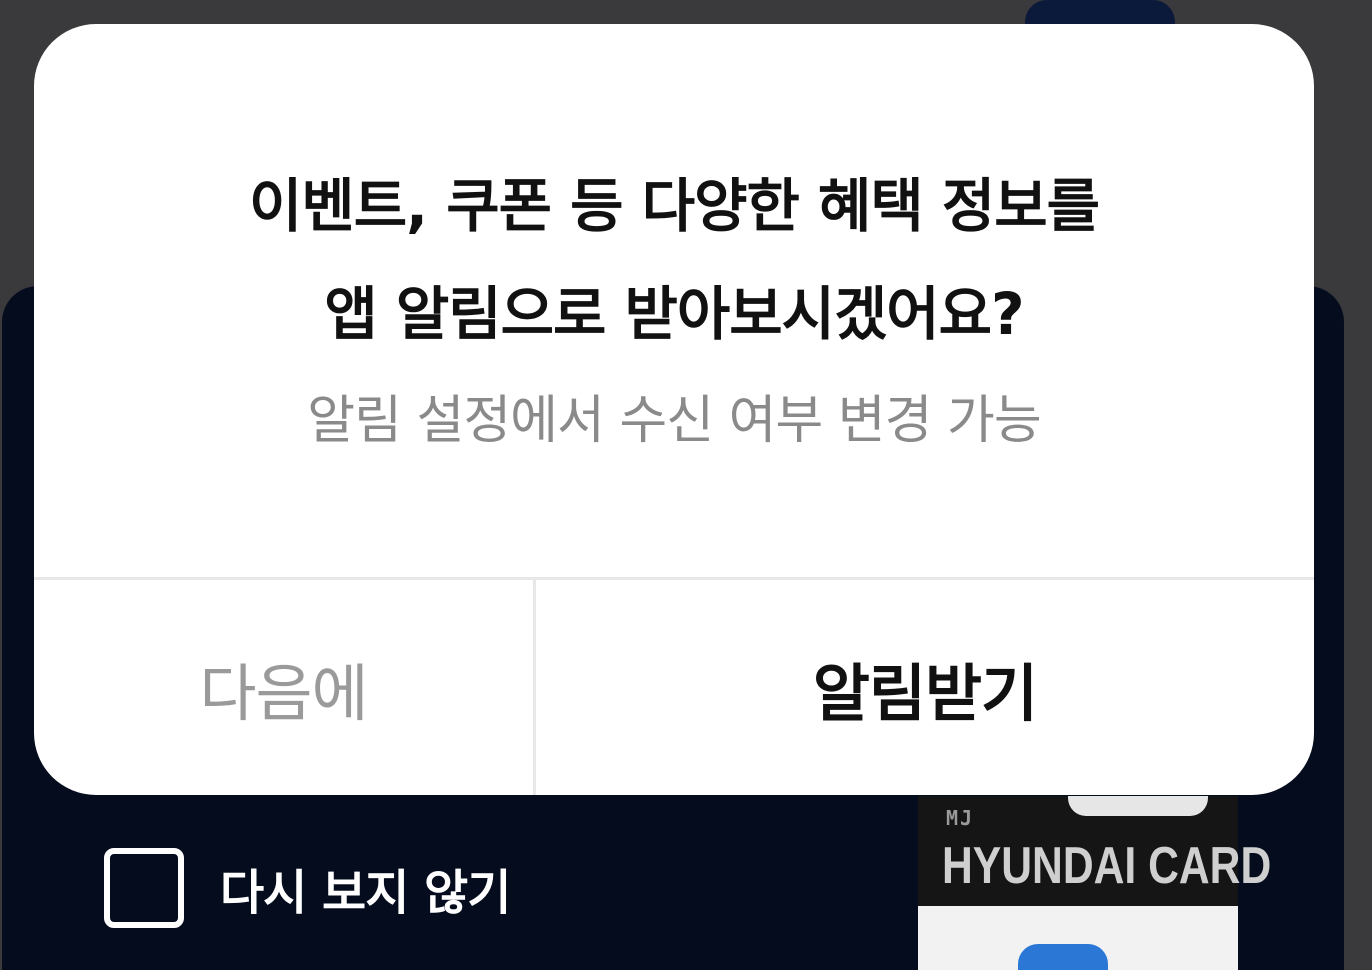 Image resolution: width=1372 pixels, height=970 pixels. I want to click on card-image: MJ HYUNDAI CARD, so click(1094, 883).